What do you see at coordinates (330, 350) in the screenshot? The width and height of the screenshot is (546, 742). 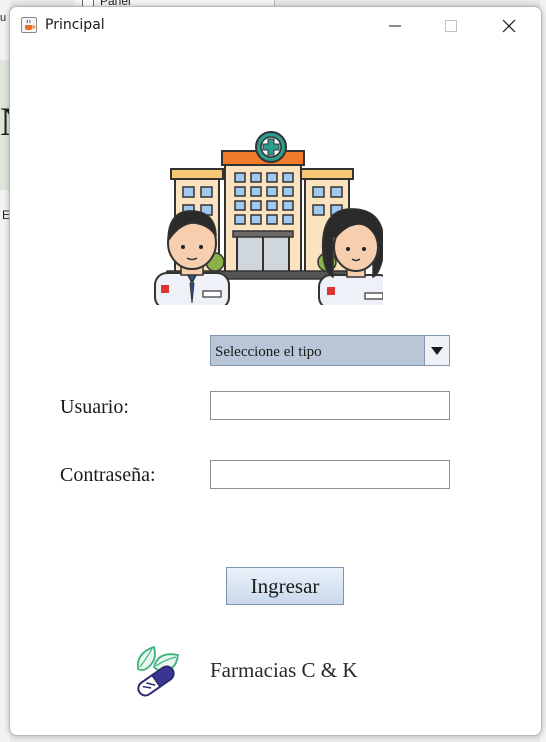 I see `user-type-select: Seleccione el tipo` at bounding box center [330, 350].